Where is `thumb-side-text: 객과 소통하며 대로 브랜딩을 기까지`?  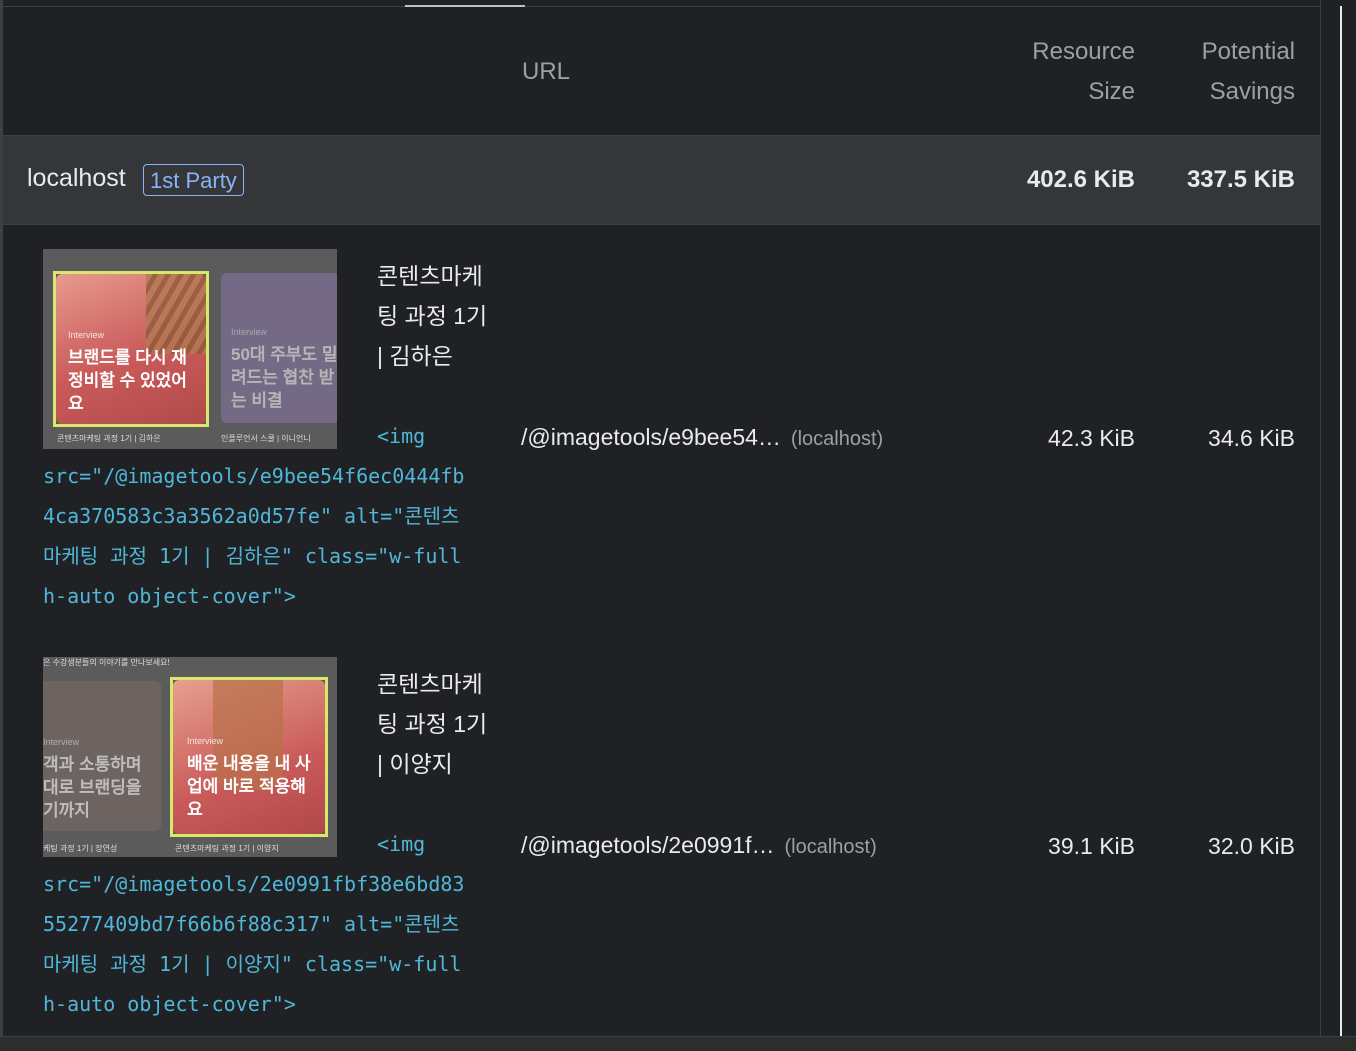 thumb-side-text: 객과 소통하며 대로 브랜딩을 기까지 is located at coordinates (92, 787).